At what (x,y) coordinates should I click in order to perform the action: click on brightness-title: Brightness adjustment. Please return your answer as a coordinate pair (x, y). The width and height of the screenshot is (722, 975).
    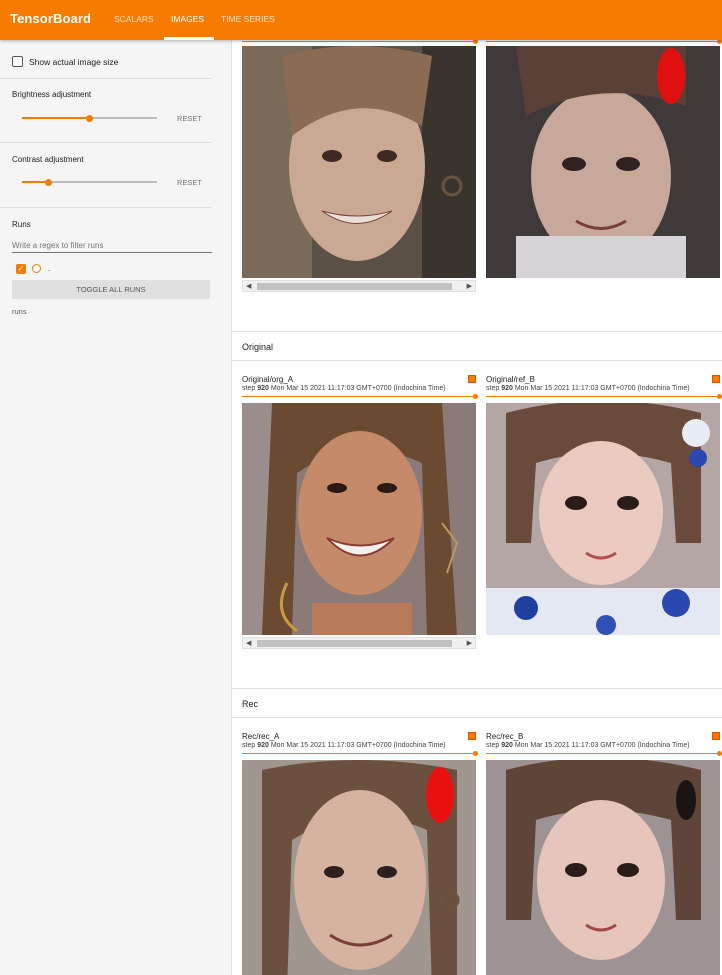
    Looking at the image, I should click on (52, 94).